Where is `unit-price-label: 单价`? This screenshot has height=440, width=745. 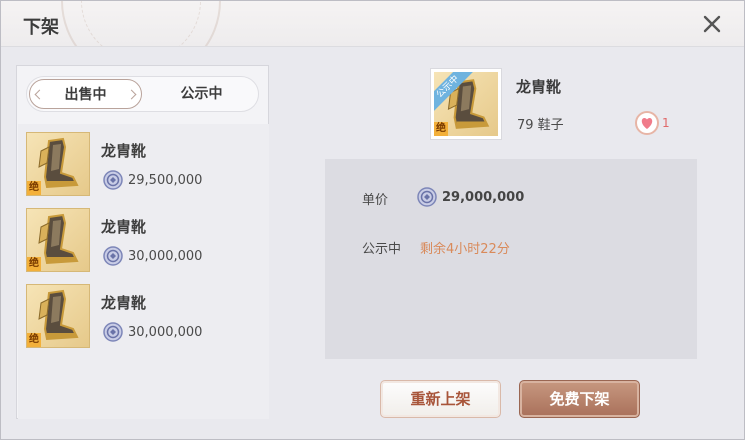
unit-price-label: 单价 is located at coordinates (375, 200).